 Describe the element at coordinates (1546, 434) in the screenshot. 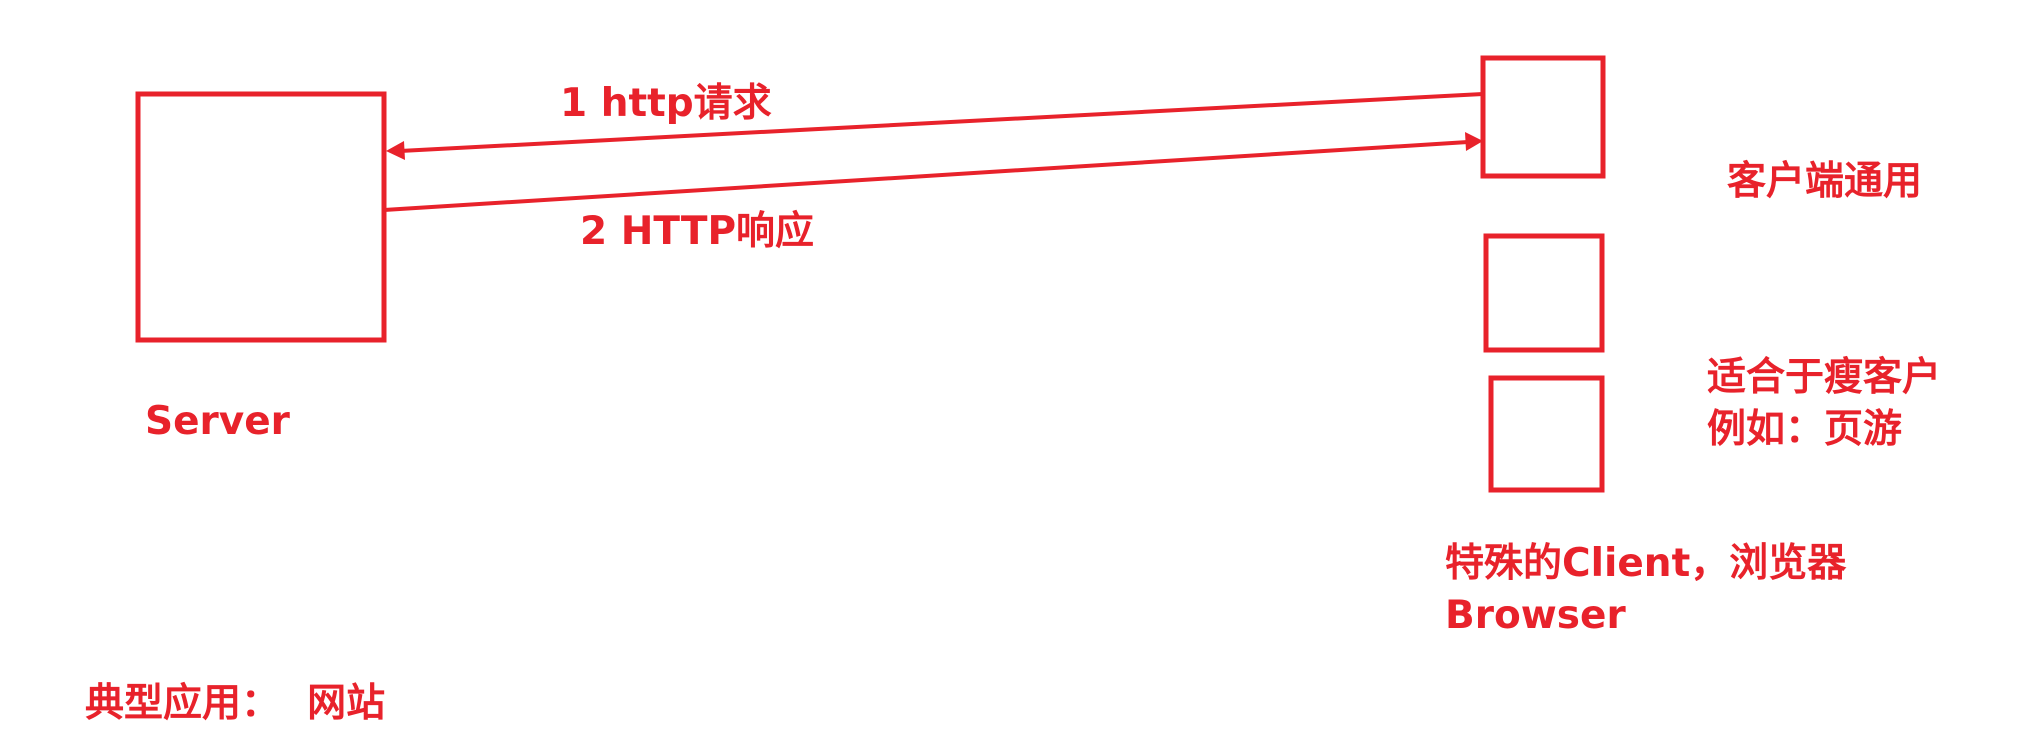

I see `client-box-browser` at that location.